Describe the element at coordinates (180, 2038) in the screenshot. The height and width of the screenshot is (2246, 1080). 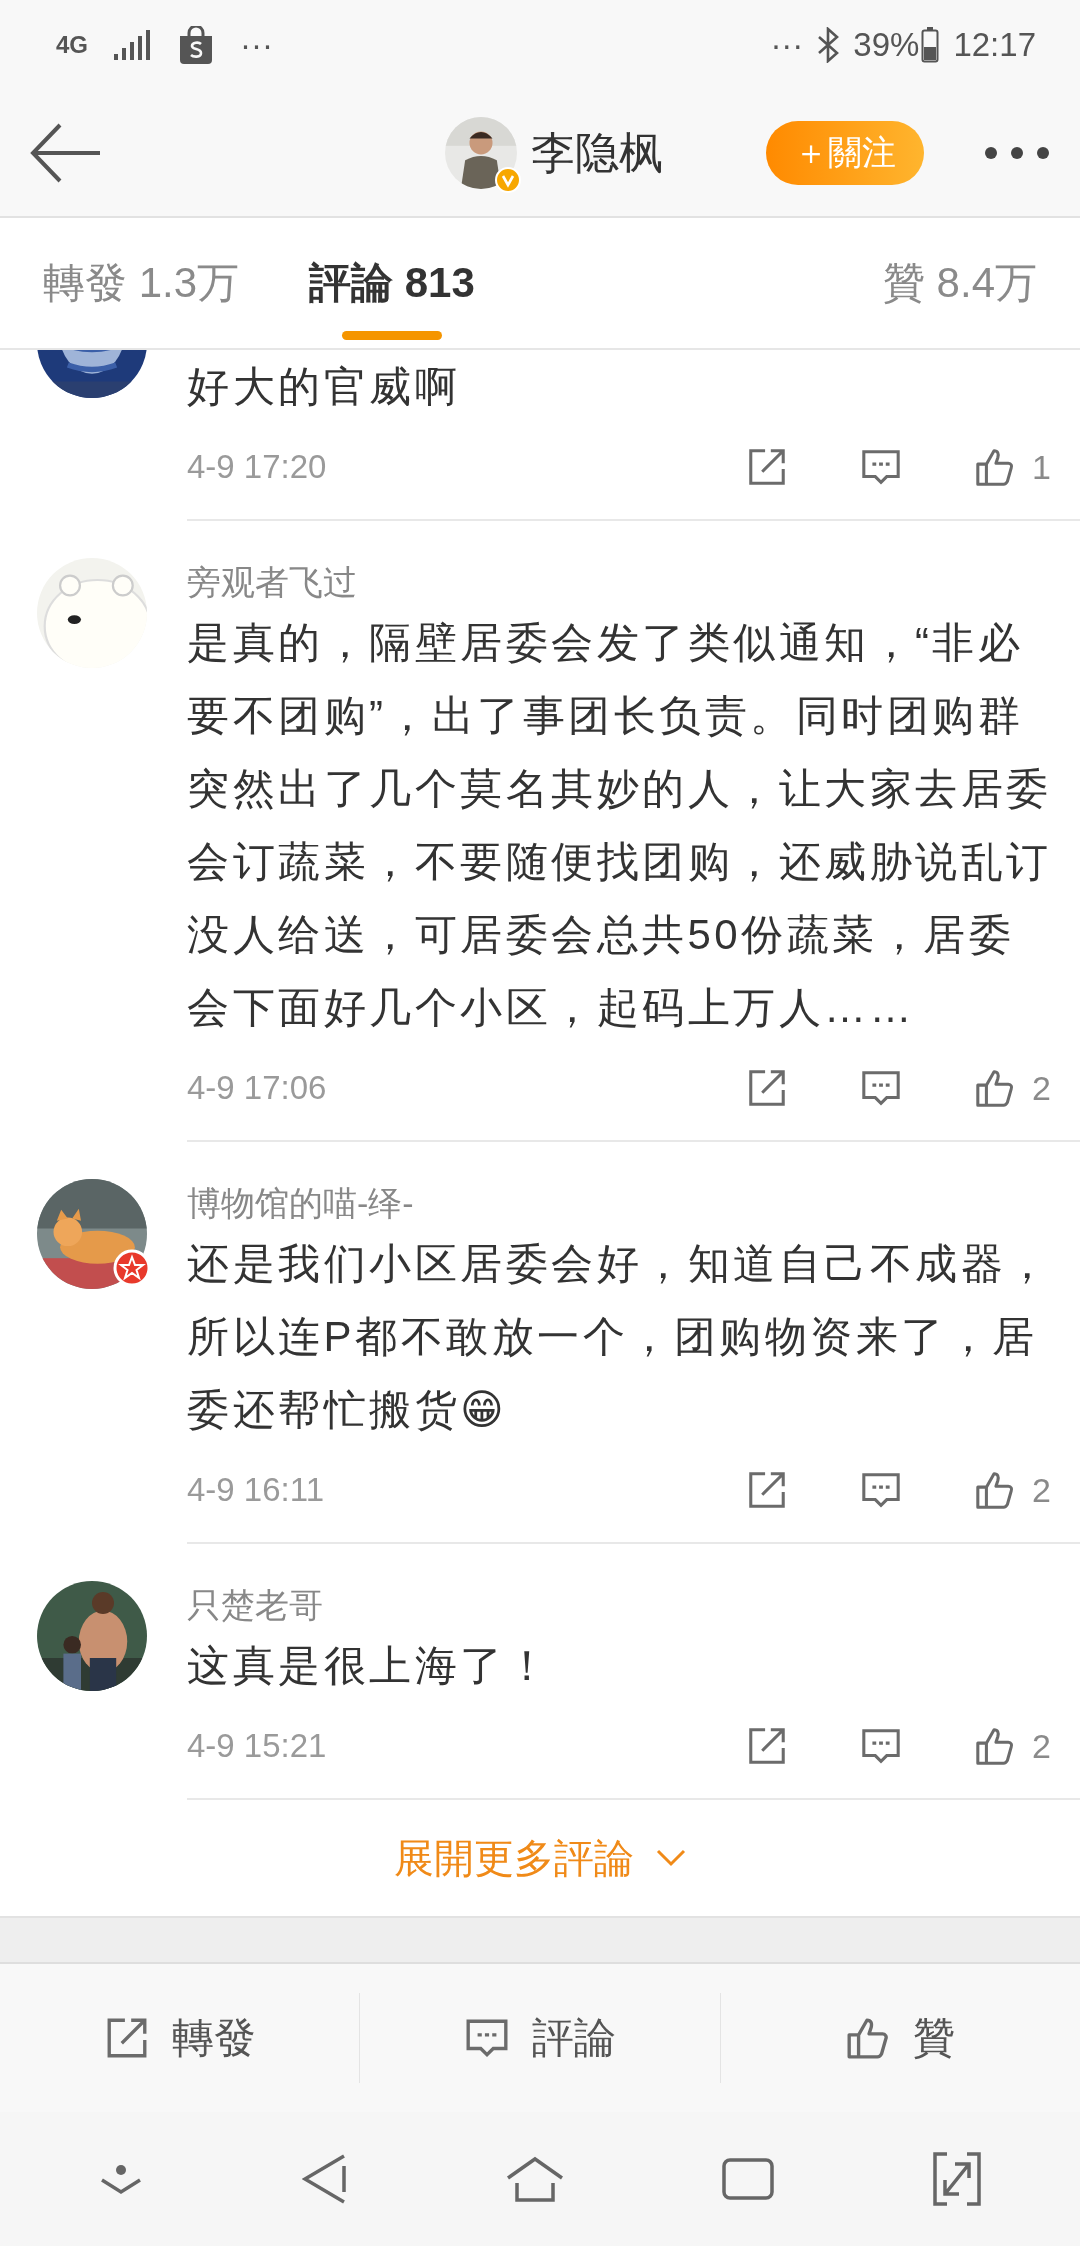
I see `share-button: 轉發` at that location.